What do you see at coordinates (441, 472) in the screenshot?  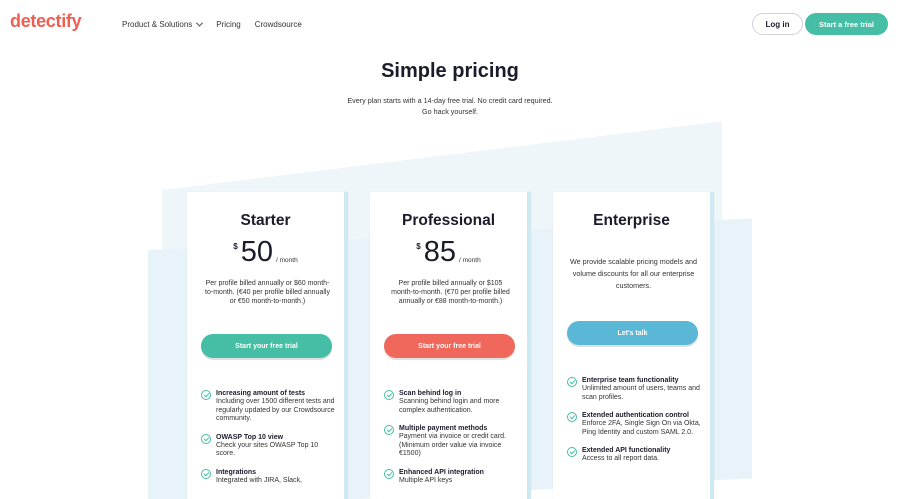 I see `feature-title: Enhanced API integration` at bounding box center [441, 472].